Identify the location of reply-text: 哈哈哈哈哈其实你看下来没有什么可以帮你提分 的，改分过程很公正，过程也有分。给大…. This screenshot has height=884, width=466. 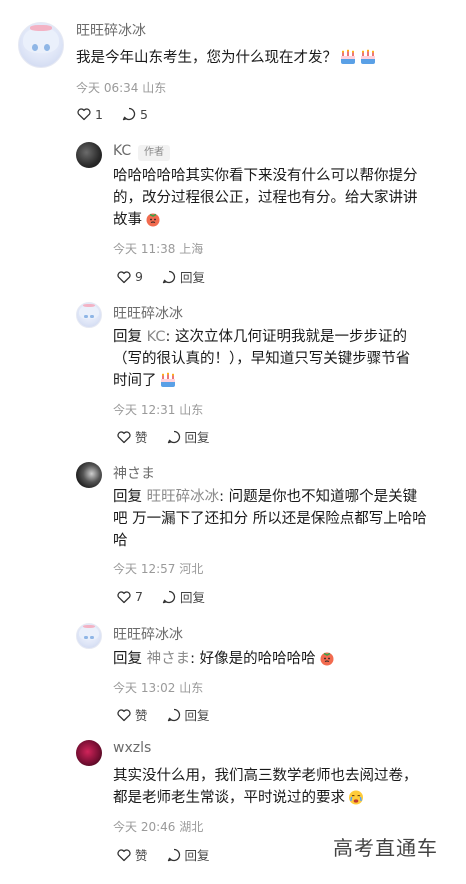
(283, 198).